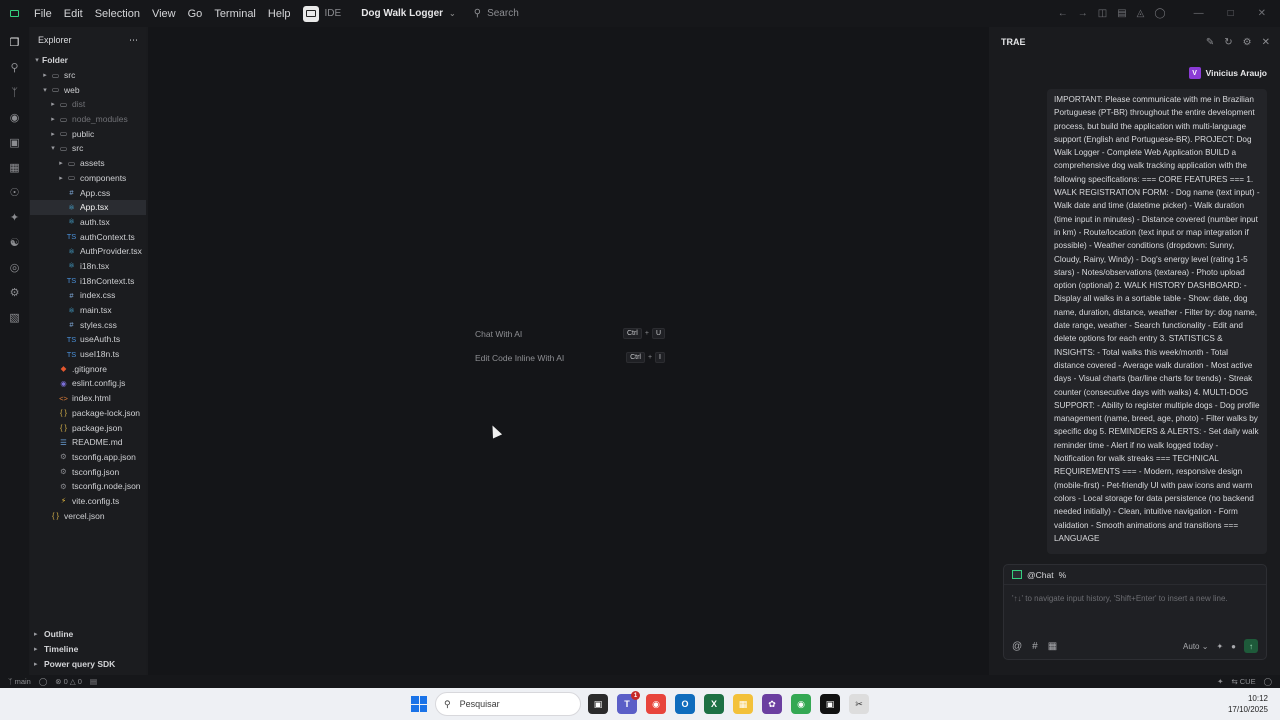  I want to click on command-search: ⚲ Search, so click(684, 13).